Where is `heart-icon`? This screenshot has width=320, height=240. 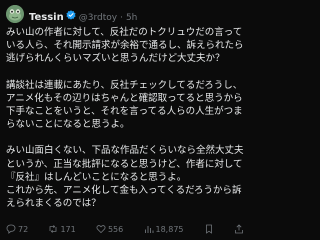
heart-icon is located at coordinates (101, 229).